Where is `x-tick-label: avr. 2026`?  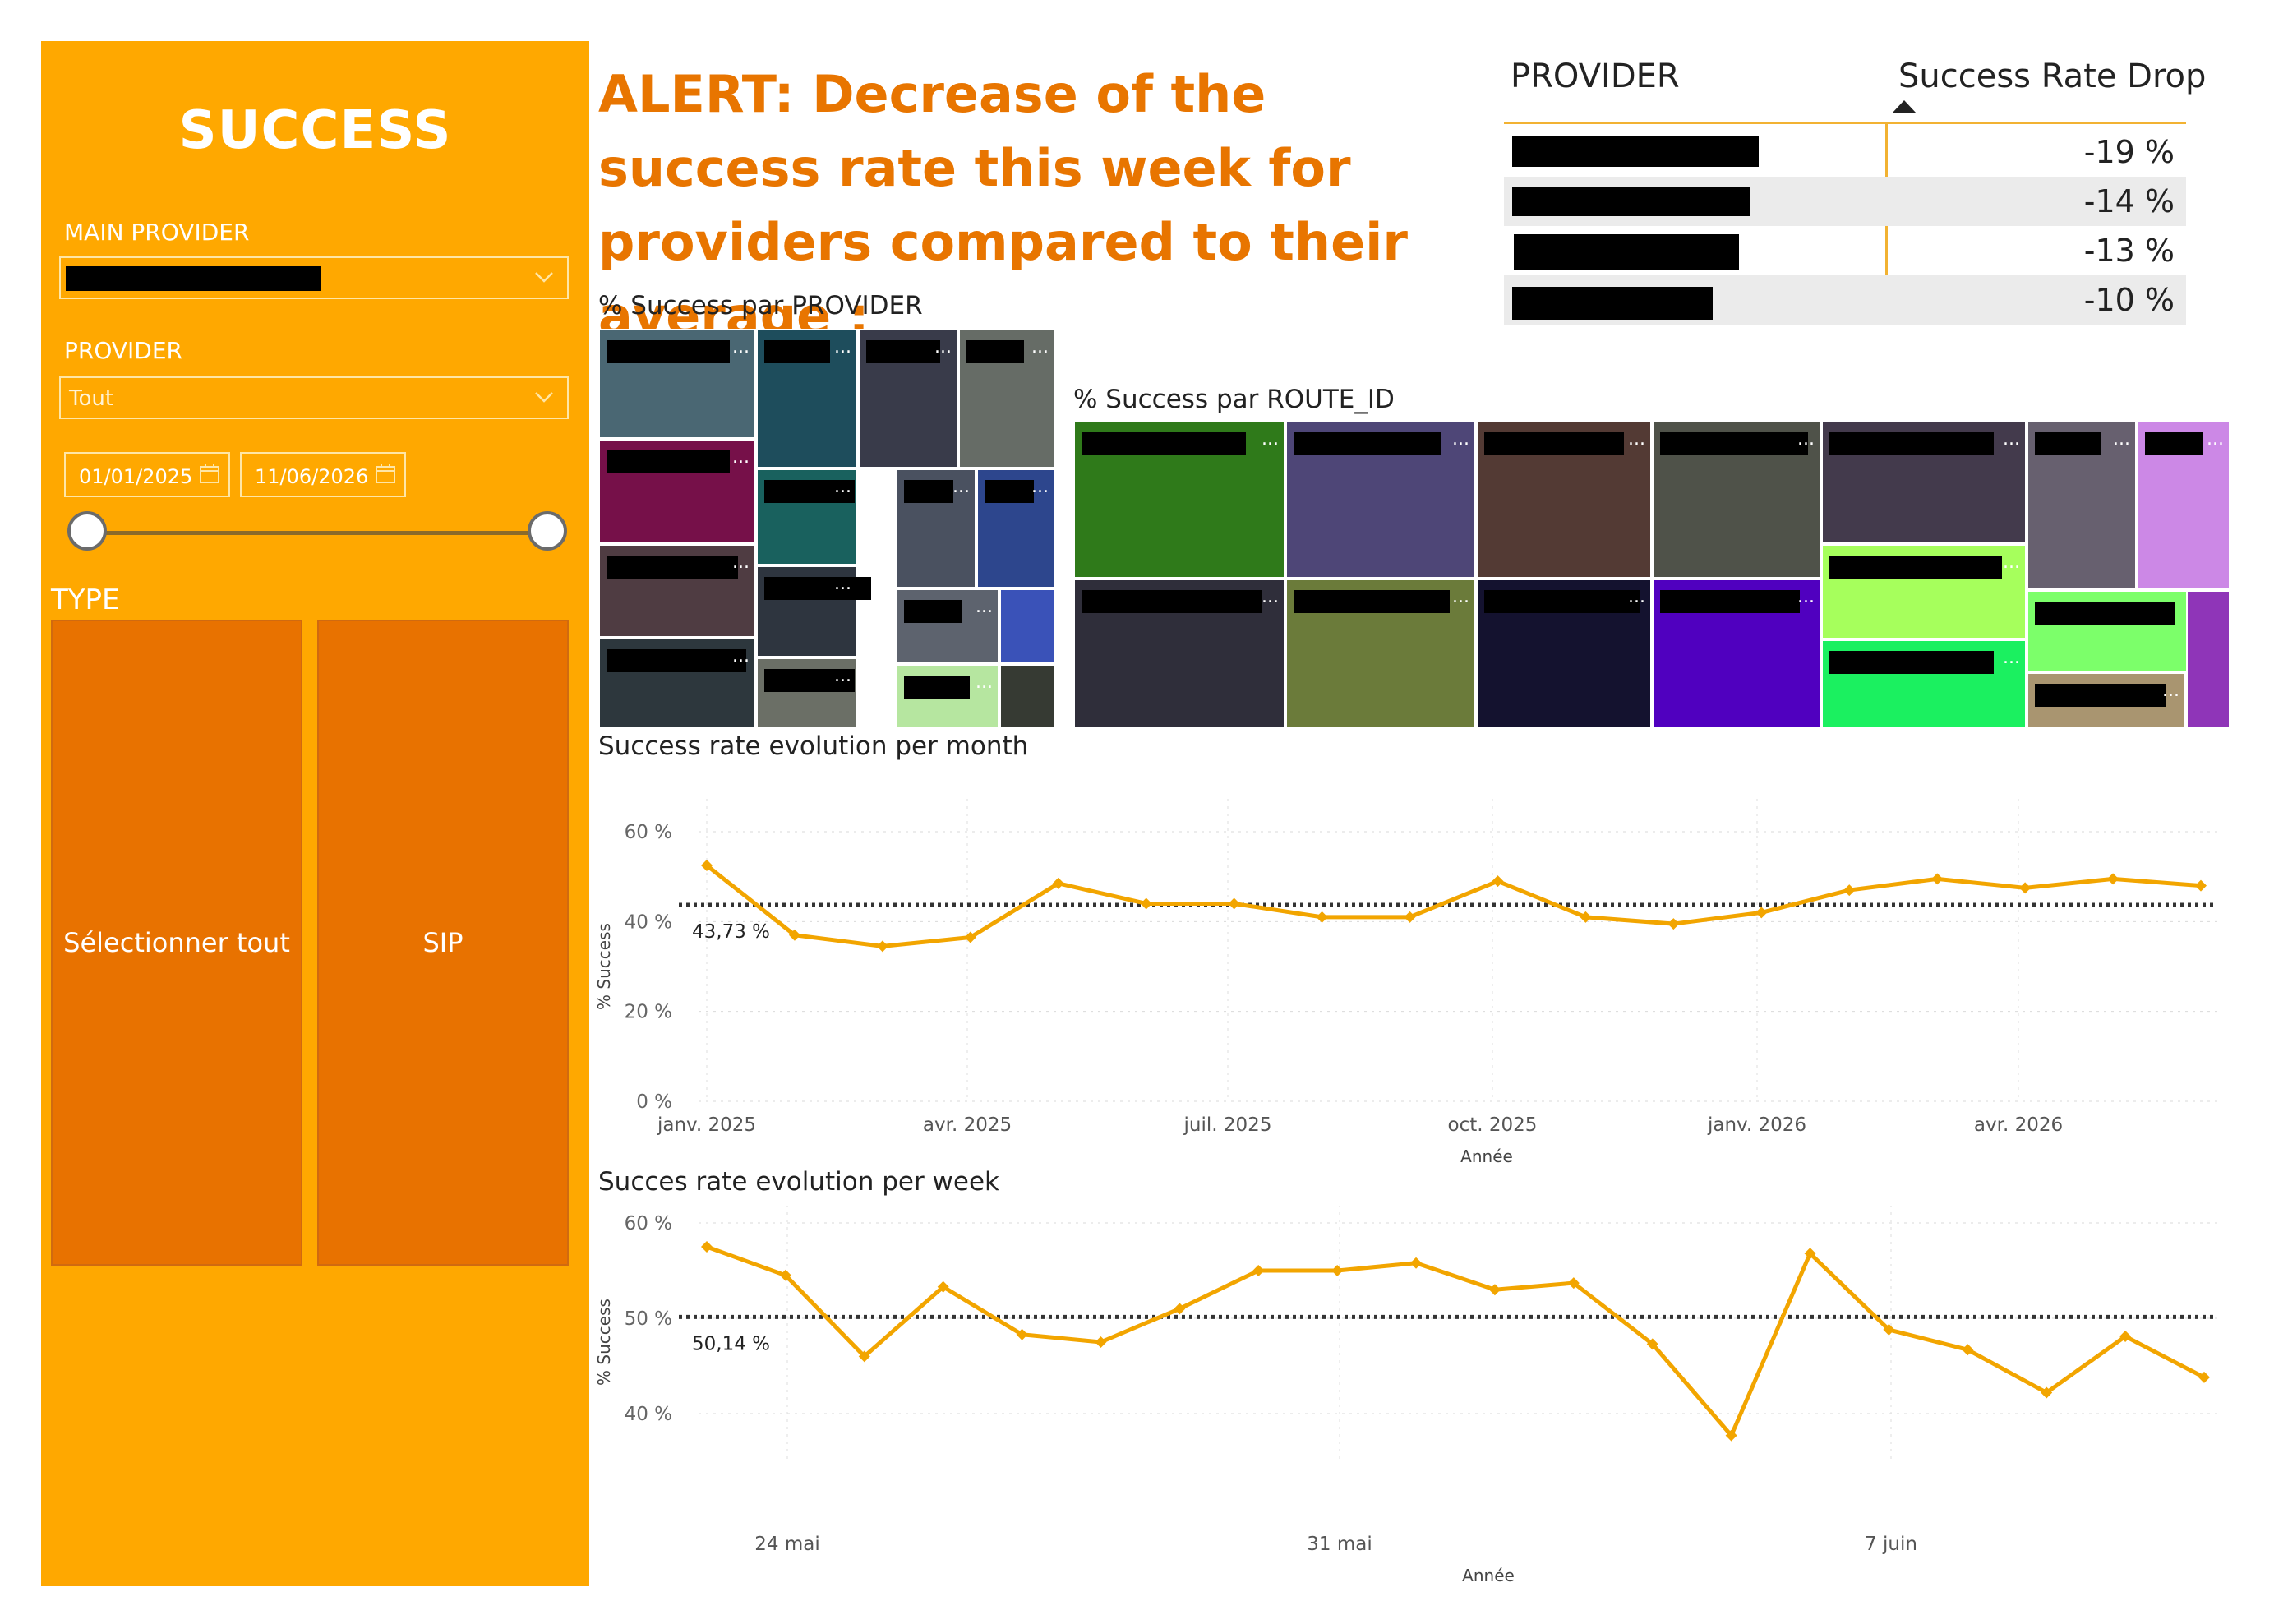
x-tick-label: avr. 2026 is located at coordinates (2019, 1125).